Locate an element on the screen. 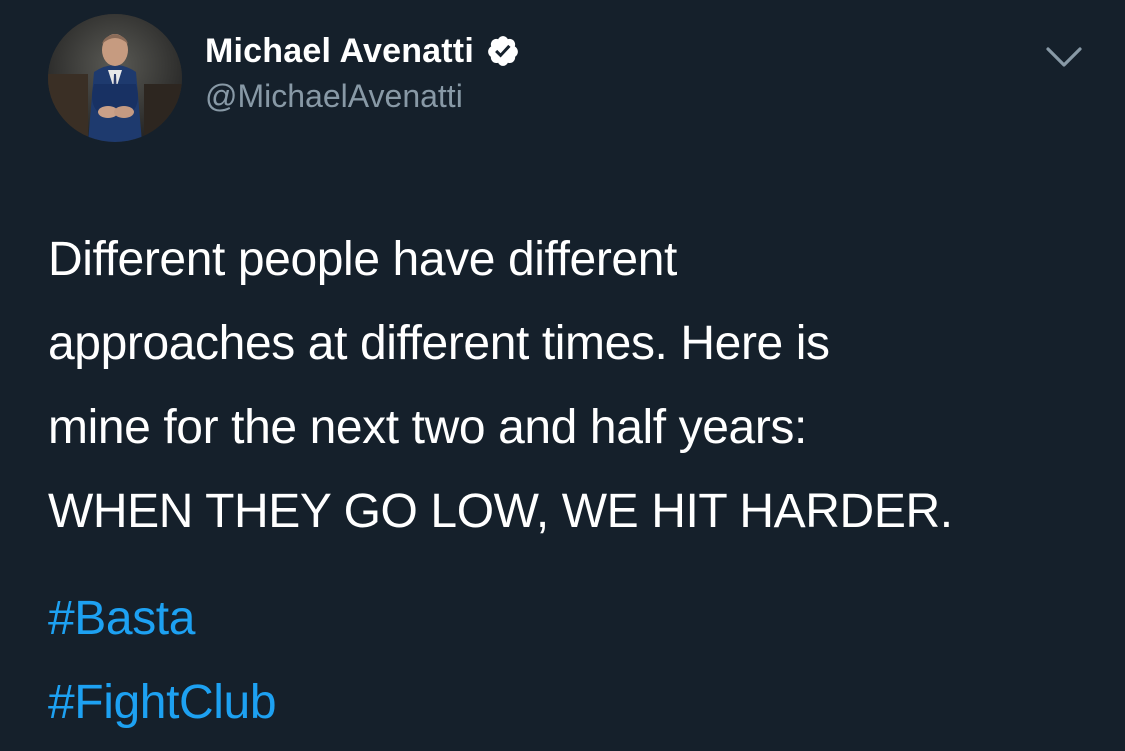  author-handle: @MichaelAvenatti is located at coordinates (334, 96).